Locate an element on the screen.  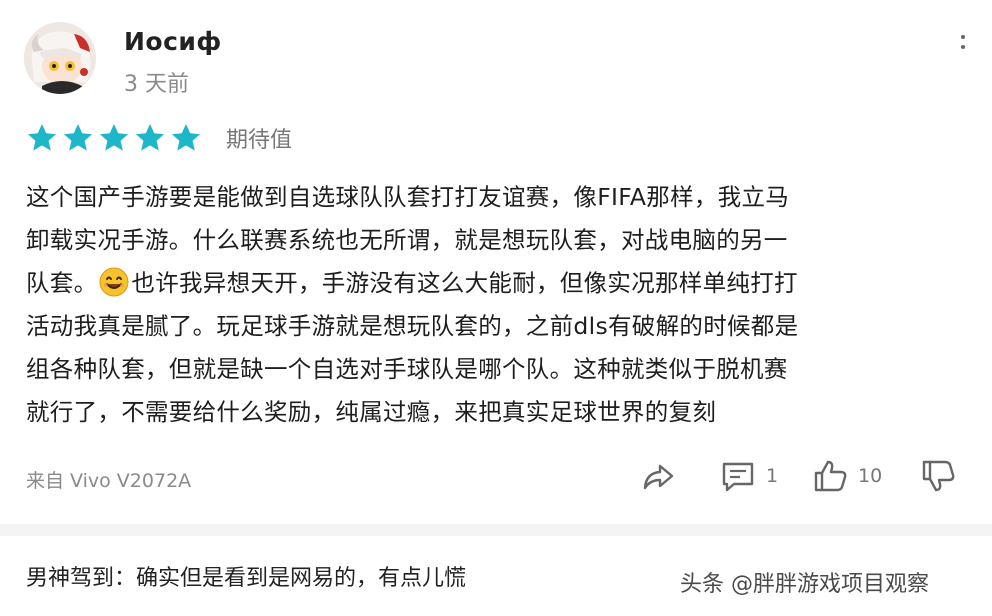
more-options-button is located at coordinates (963, 42).